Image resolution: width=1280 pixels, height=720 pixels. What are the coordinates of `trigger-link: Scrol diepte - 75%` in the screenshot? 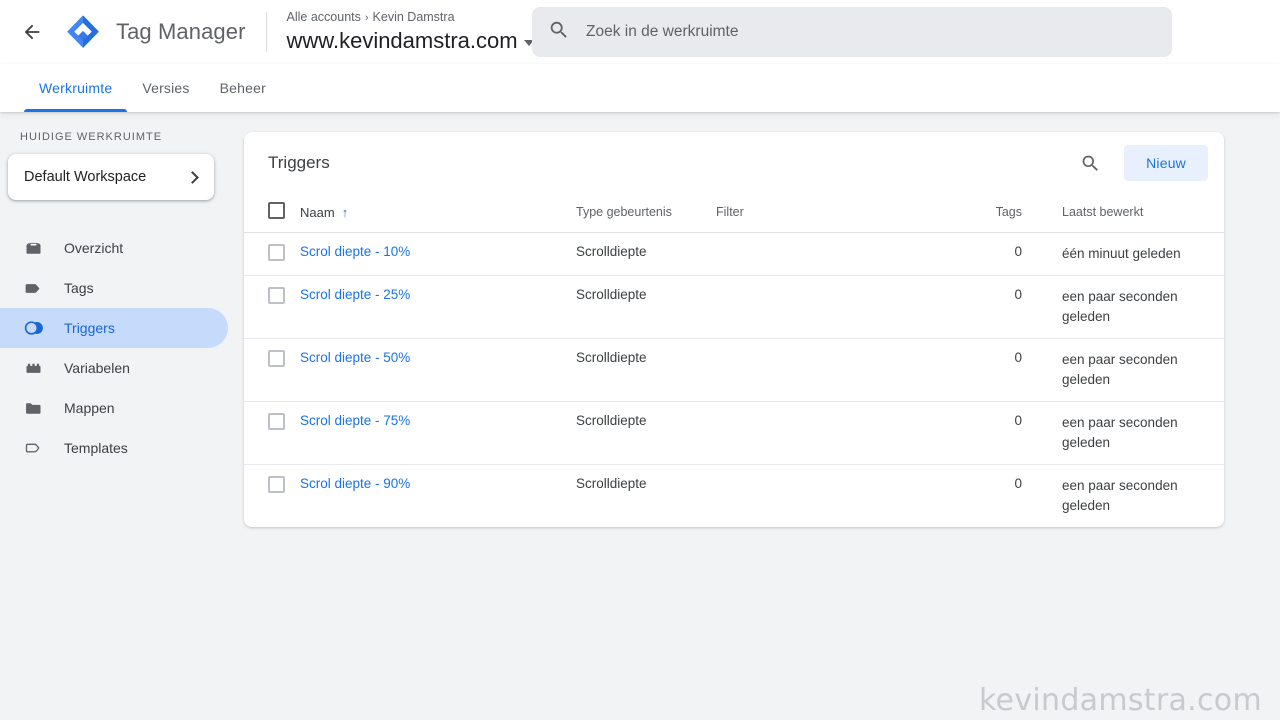 It's located at (355, 420).